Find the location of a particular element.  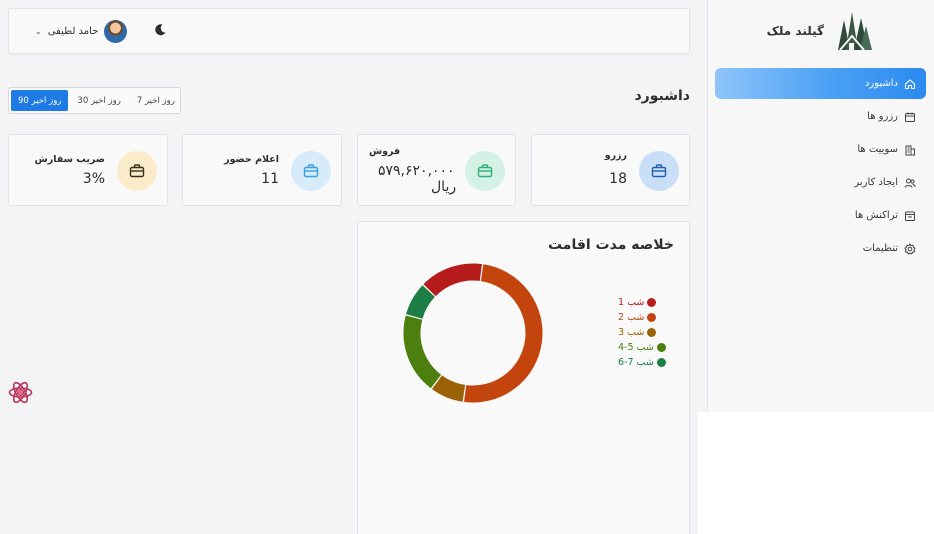

avatar is located at coordinates (116, 31).